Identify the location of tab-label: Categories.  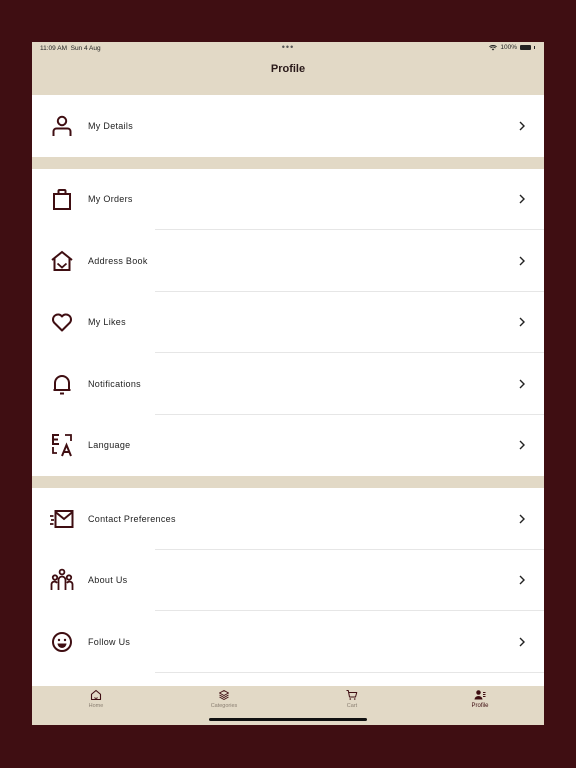
(224, 706).